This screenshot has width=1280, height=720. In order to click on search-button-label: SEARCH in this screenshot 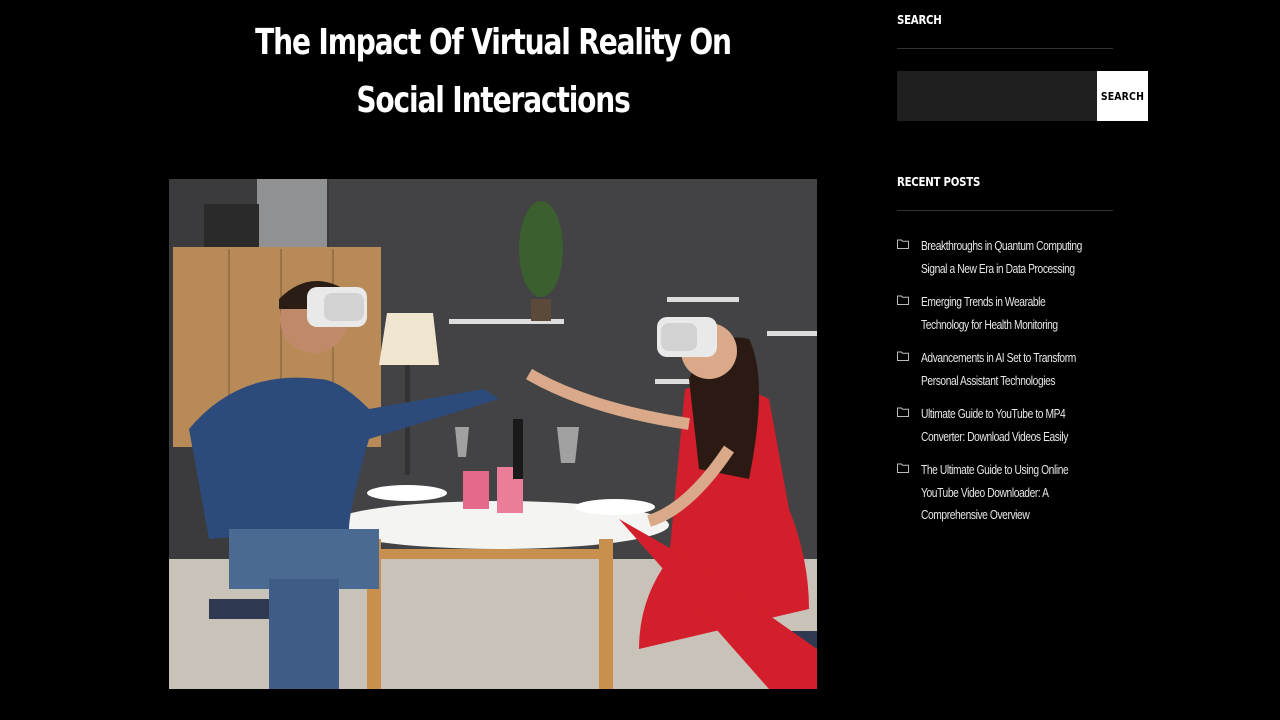, I will do `click(1122, 96)`.